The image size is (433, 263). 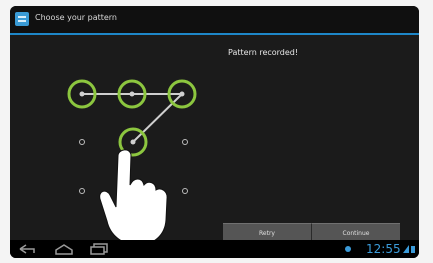 What do you see at coordinates (409, 249) in the screenshot?
I see `signal-battery-icon` at bounding box center [409, 249].